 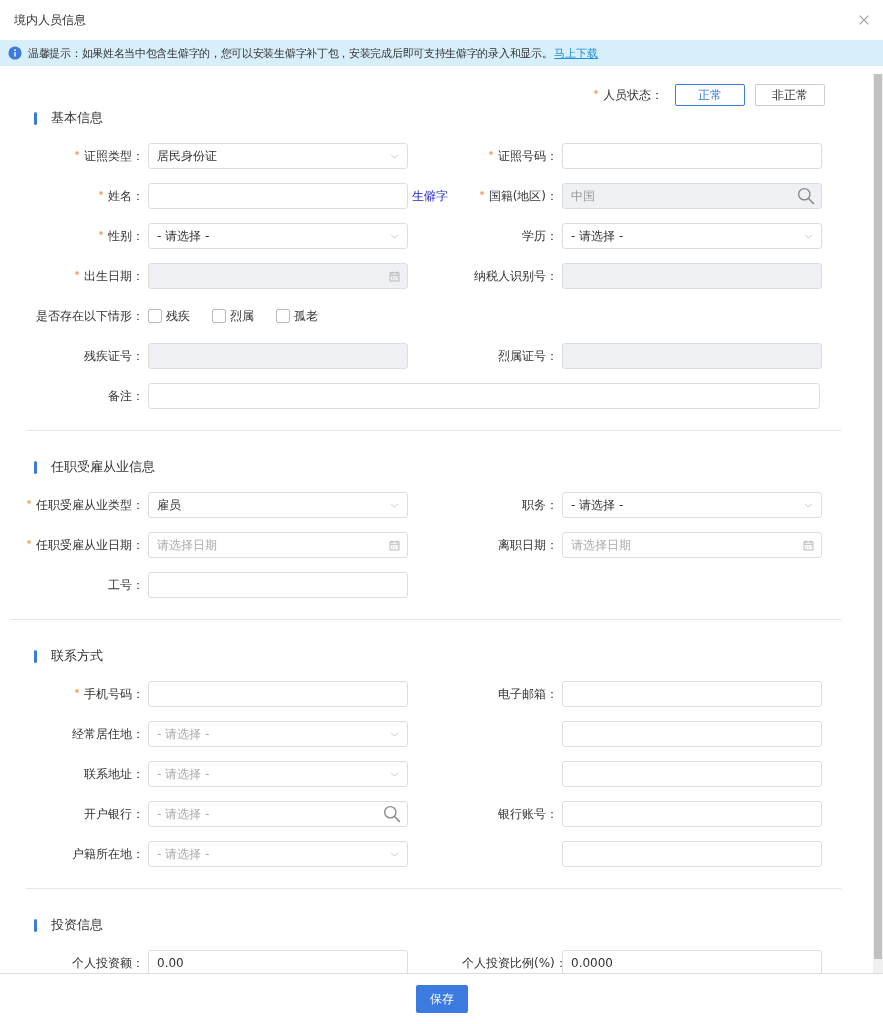 What do you see at coordinates (430, 196) in the screenshot?
I see `rare-char-link: 生僻字` at bounding box center [430, 196].